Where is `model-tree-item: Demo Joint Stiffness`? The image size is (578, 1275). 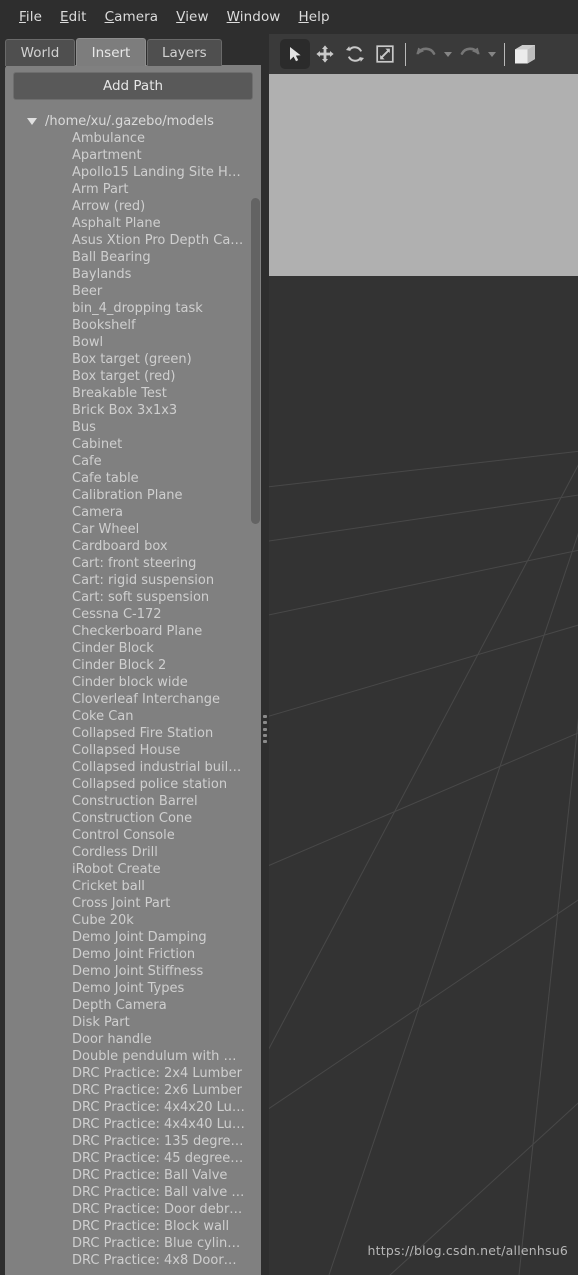 model-tree-item: Demo Joint Stiffness is located at coordinates (133, 971).